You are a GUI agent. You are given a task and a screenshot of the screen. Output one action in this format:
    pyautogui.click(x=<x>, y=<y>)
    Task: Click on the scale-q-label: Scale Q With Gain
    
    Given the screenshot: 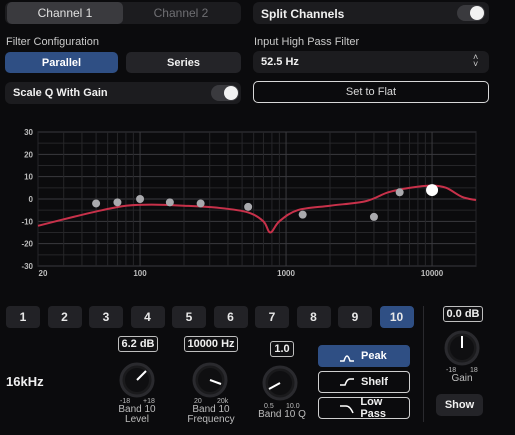 What is the action you would take?
    pyautogui.click(x=60, y=93)
    